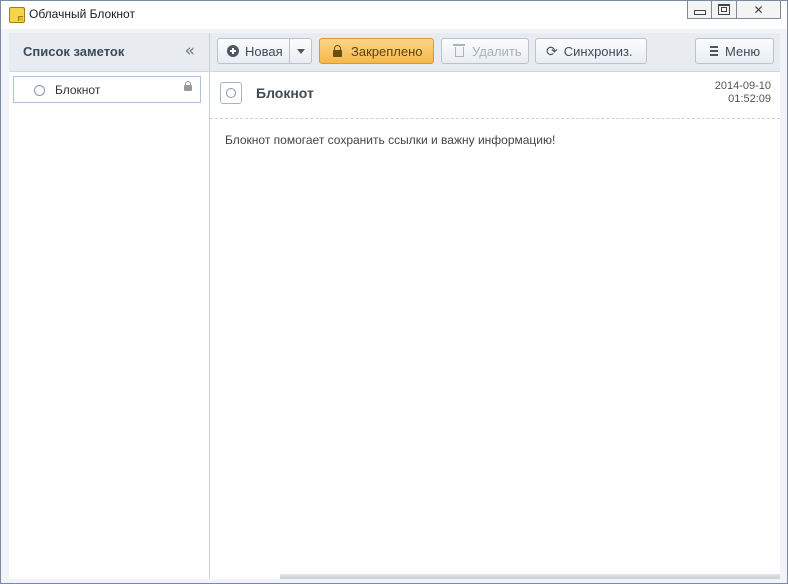 The image size is (788, 584). What do you see at coordinates (714, 51) in the screenshot?
I see `menu-icon` at bounding box center [714, 51].